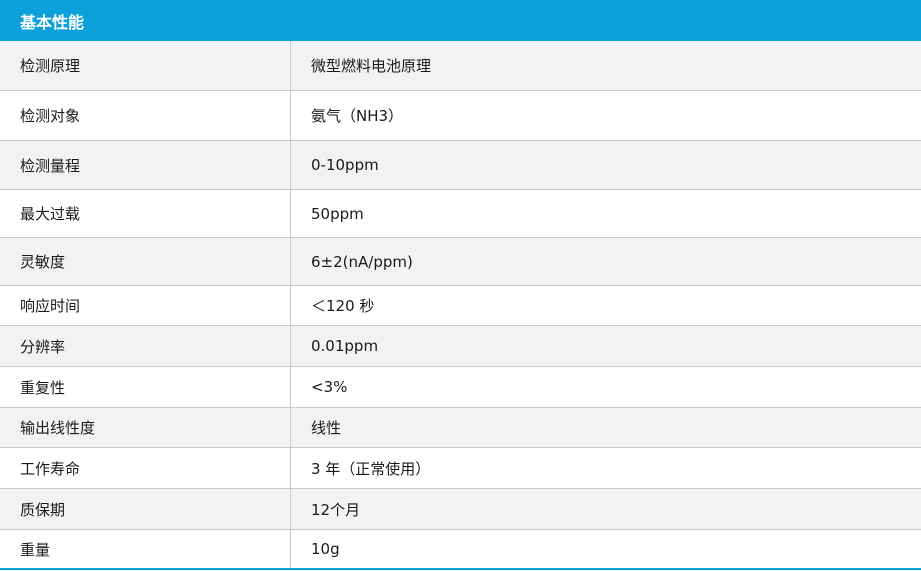 The image size is (921, 571). What do you see at coordinates (145, 509) in the screenshot?
I see `row-label: 质保期` at bounding box center [145, 509].